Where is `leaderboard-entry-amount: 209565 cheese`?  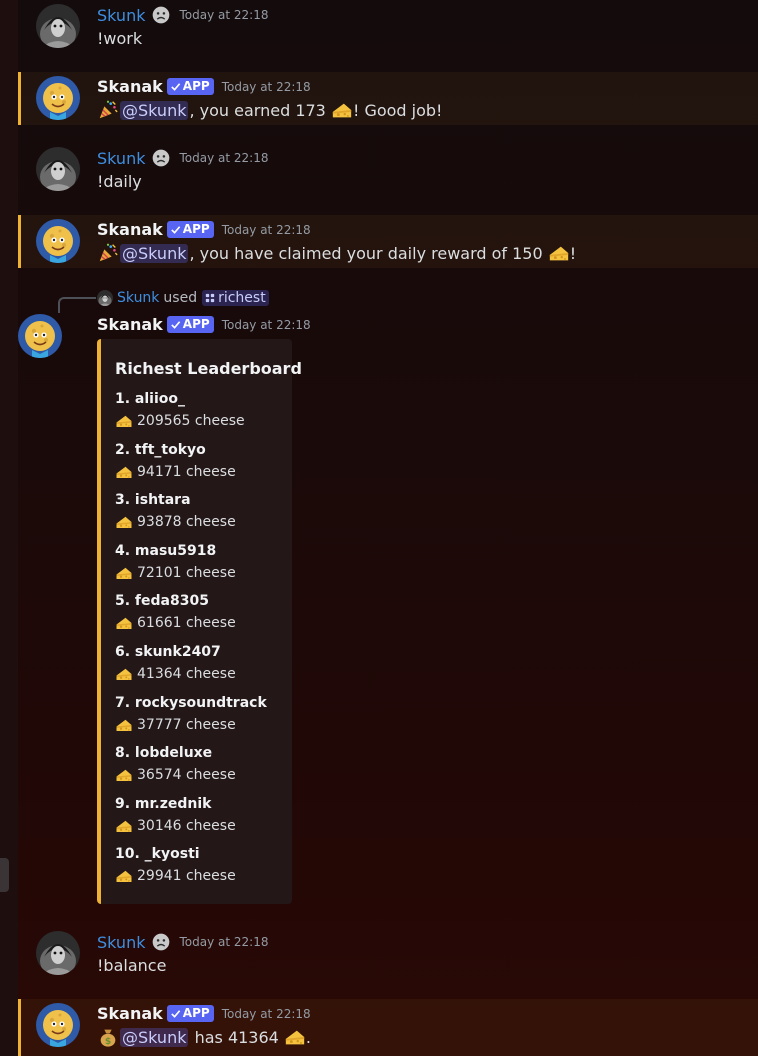 leaderboard-entry-amount: 209565 cheese is located at coordinates (191, 421).